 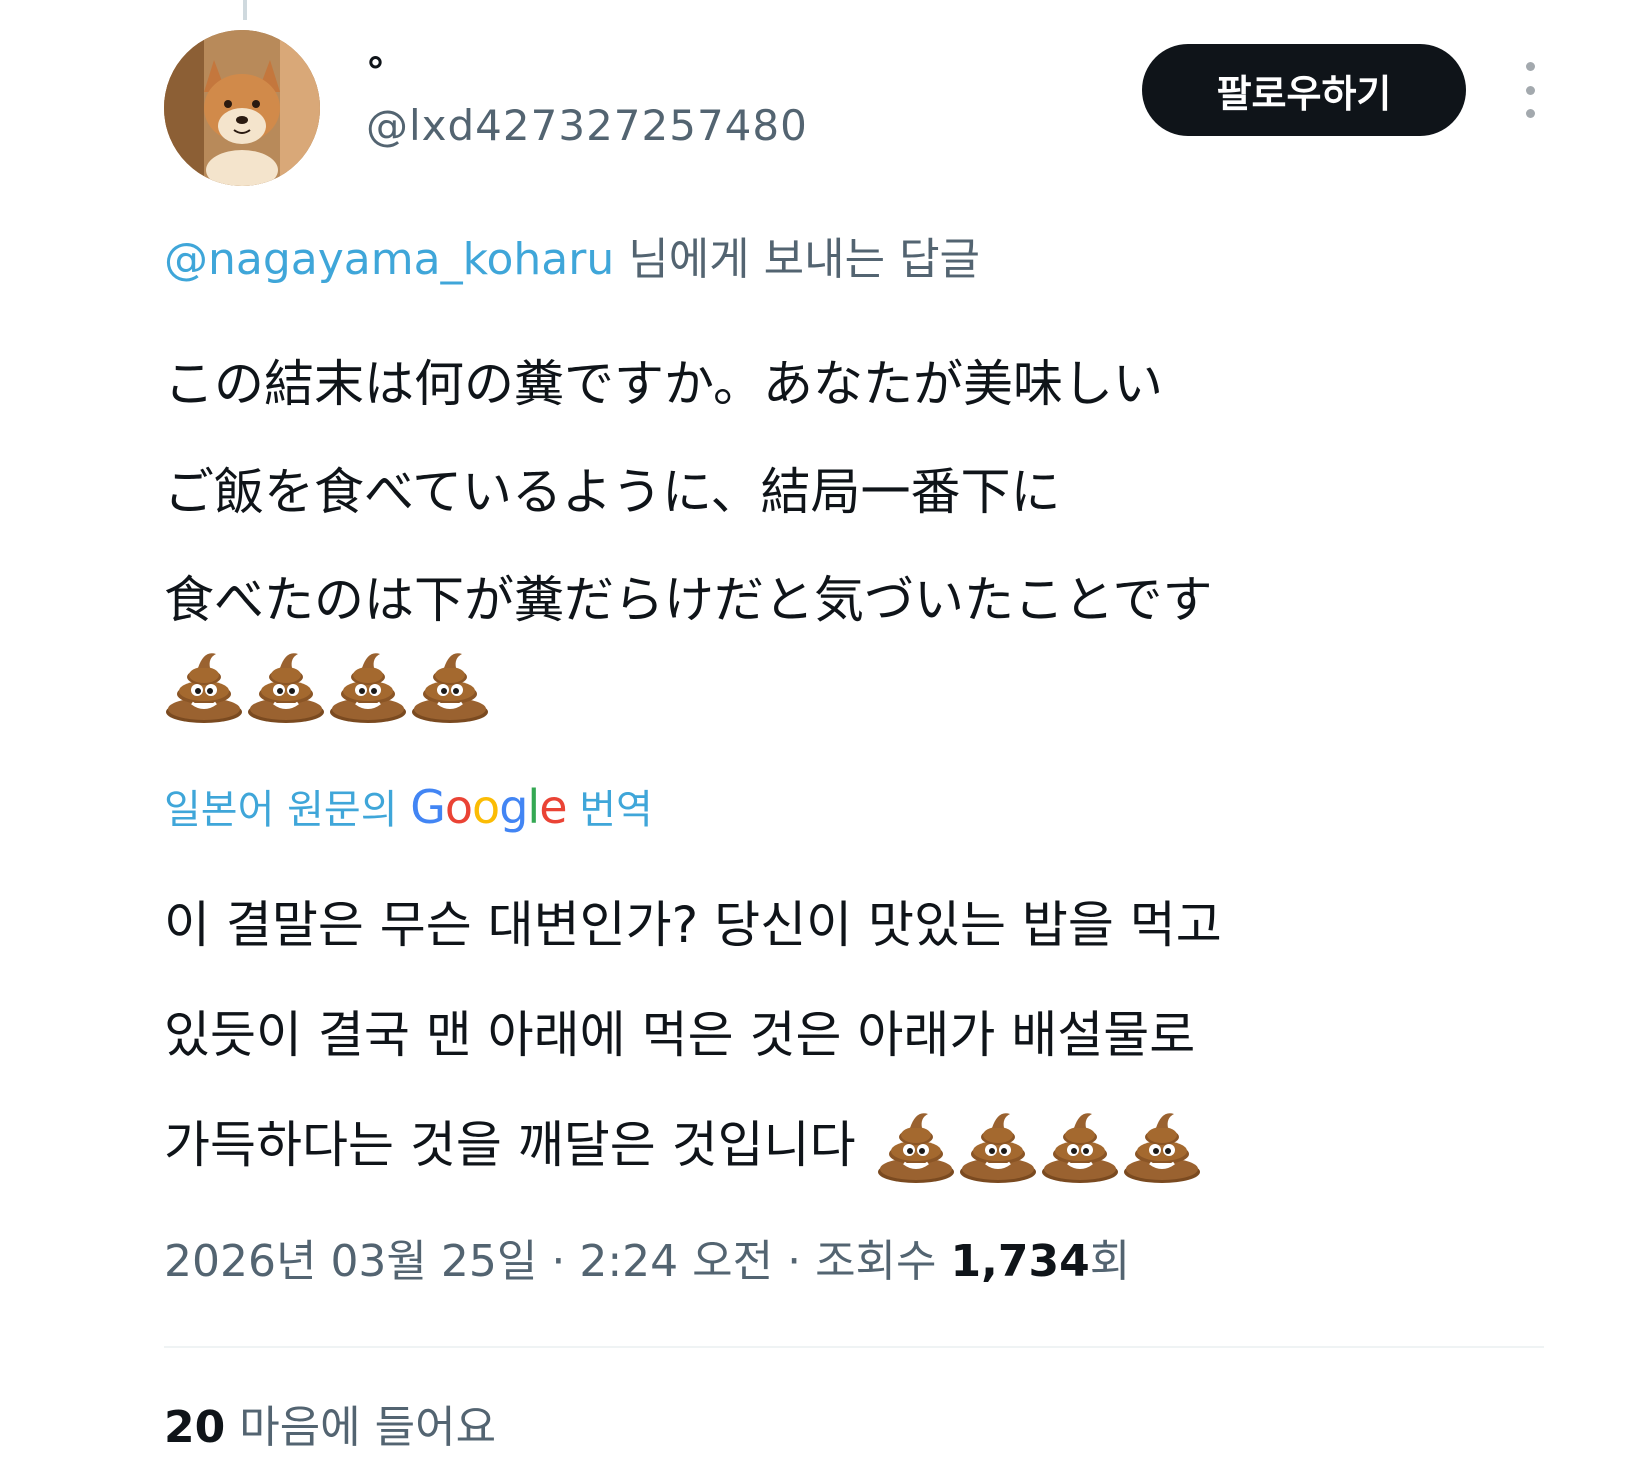 I want to click on likes-count: 20, so click(x=195, y=1427).